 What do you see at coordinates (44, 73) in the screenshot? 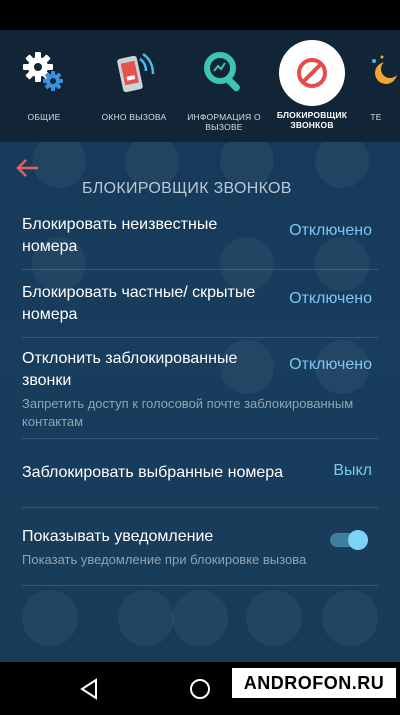
I see `gear-icon` at bounding box center [44, 73].